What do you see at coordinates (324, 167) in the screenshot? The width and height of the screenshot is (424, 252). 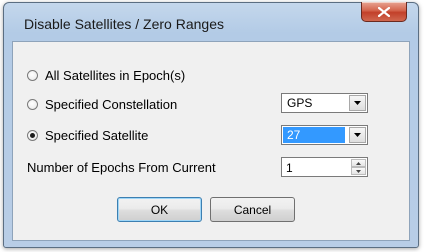 I see `epochs-spinner: 1` at bounding box center [324, 167].